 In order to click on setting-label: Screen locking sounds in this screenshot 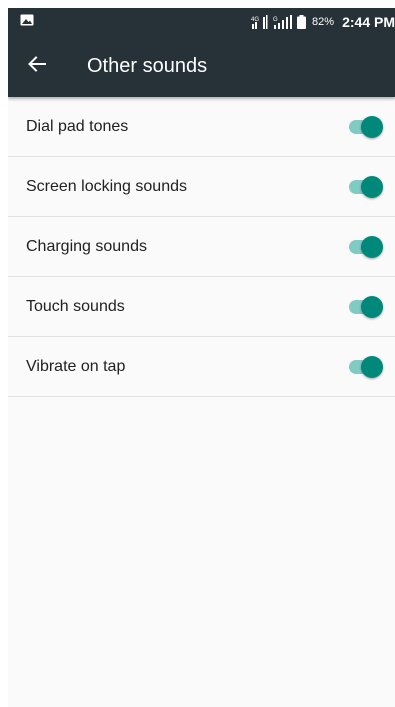, I will do `click(106, 186)`.